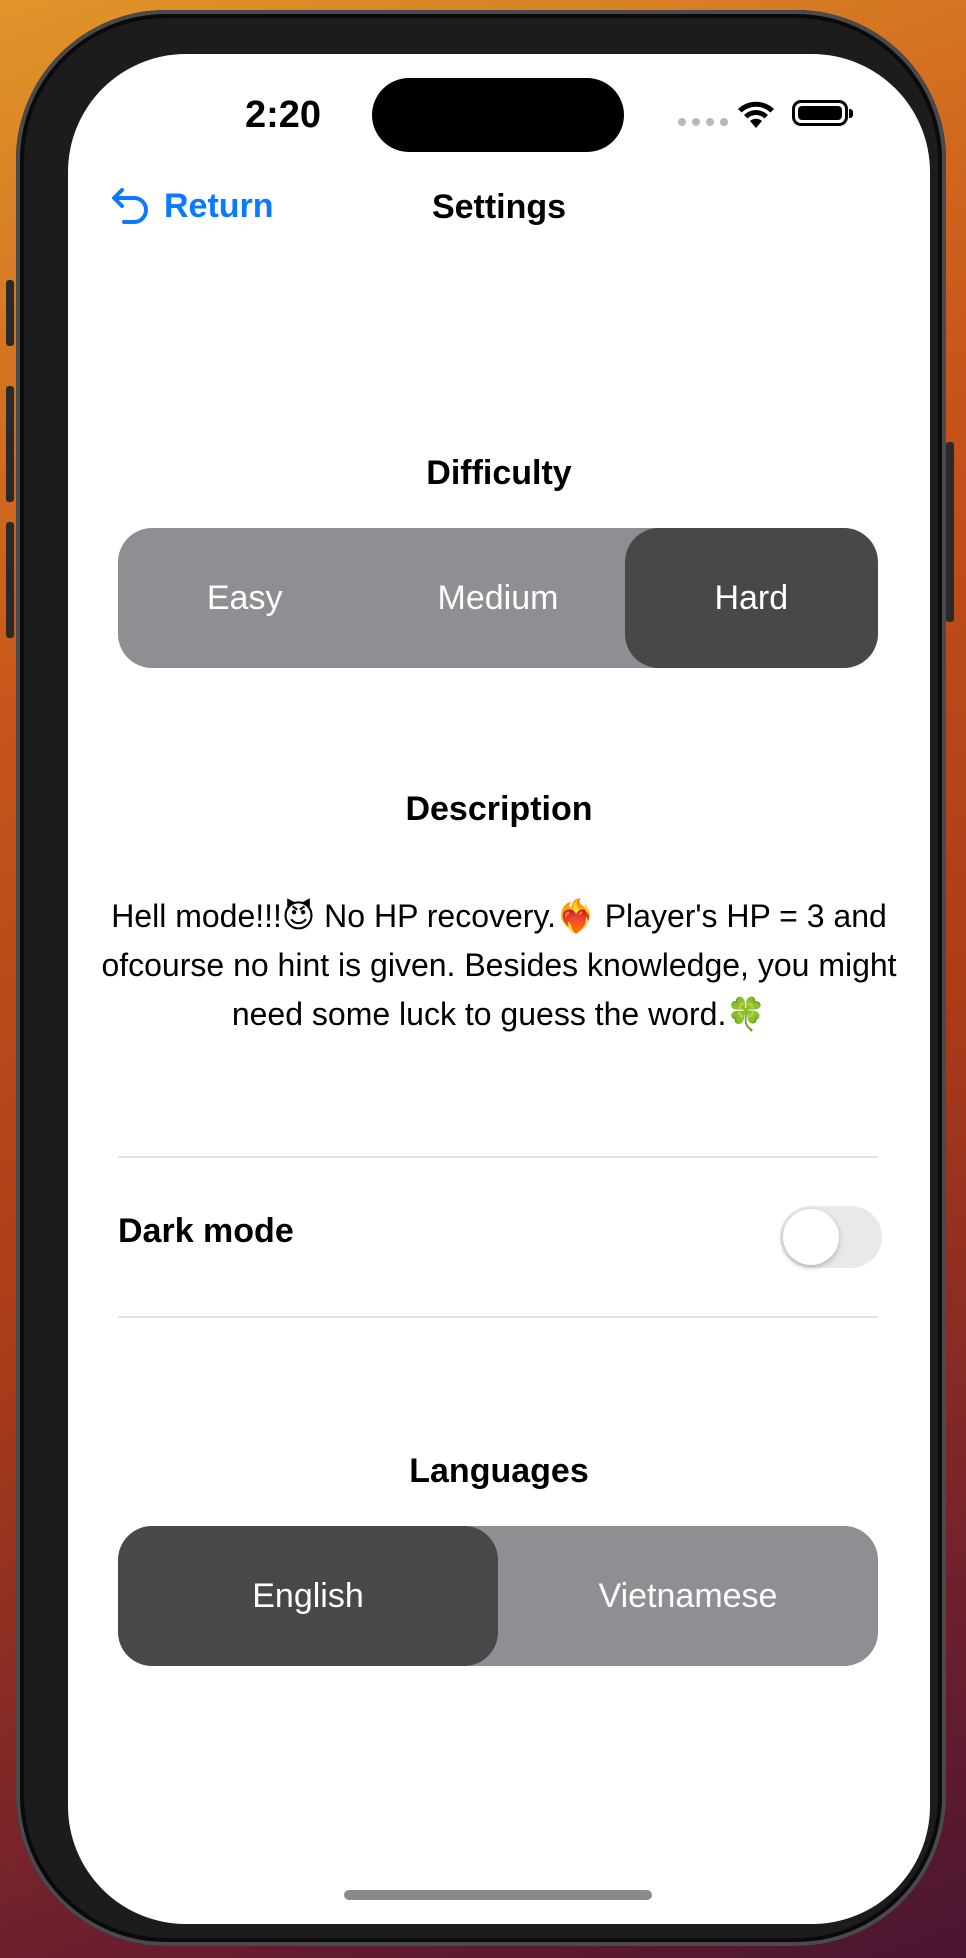 The width and height of the screenshot is (966, 1958). Describe the element at coordinates (688, 1596) in the screenshot. I see `language-option-vietnamese: Vietnamese` at that location.